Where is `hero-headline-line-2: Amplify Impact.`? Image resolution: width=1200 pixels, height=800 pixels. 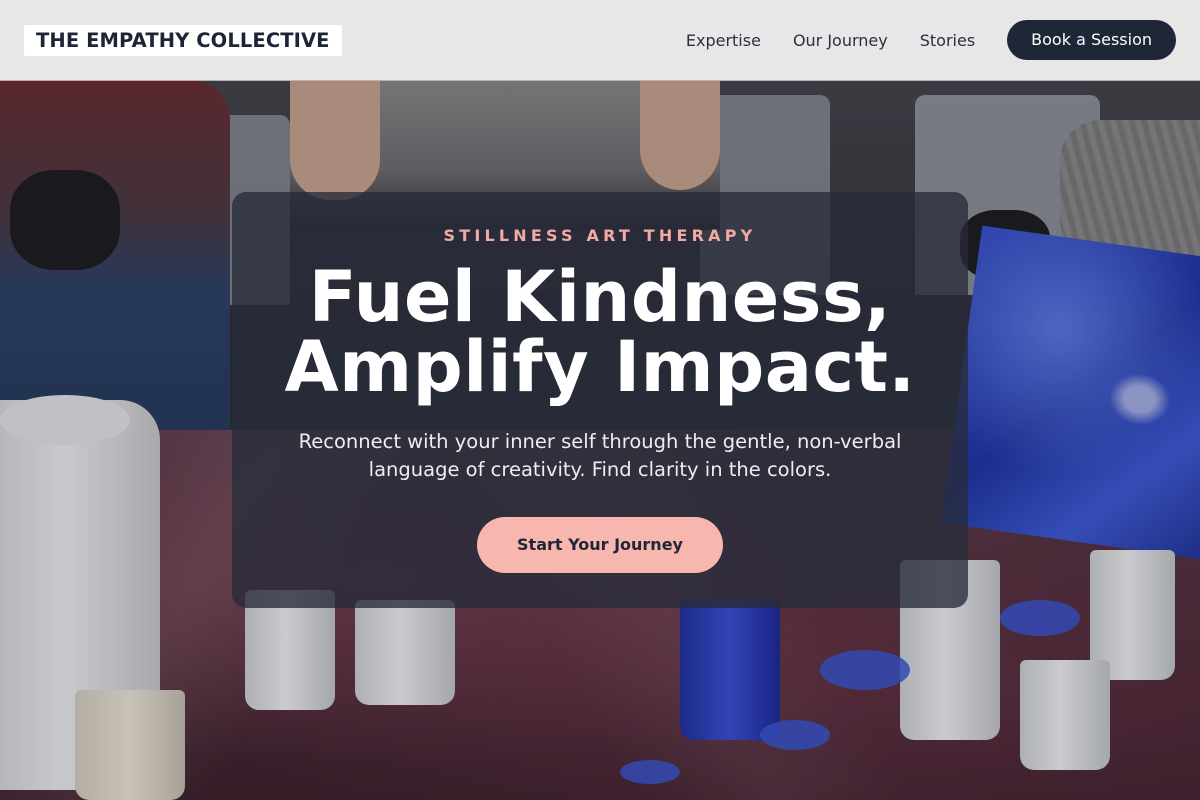
hero-headline-line-2: Amplify Impact. is located at coordinates (600, 367).